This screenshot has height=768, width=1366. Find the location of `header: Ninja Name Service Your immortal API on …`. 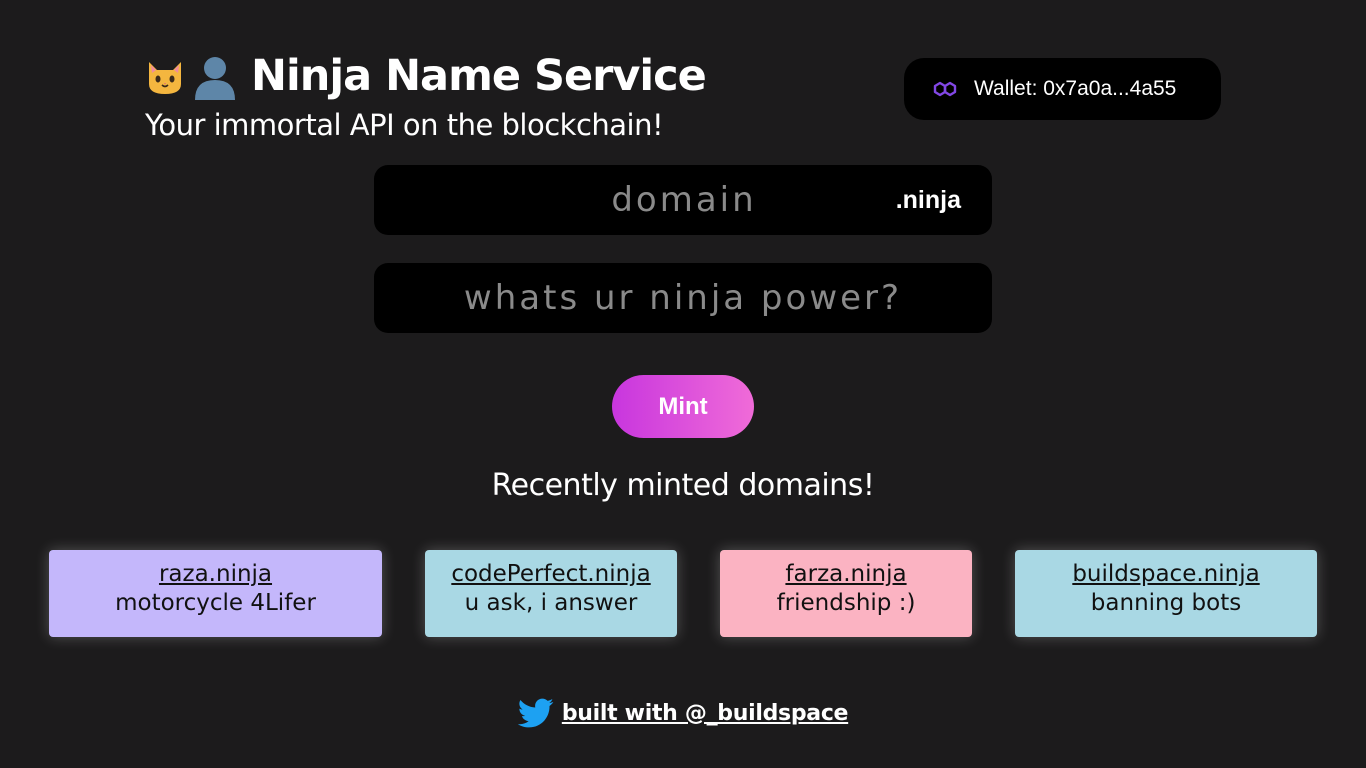

header: Ninja Name Service Your immortal API on … is located at coordinates (426, 95).